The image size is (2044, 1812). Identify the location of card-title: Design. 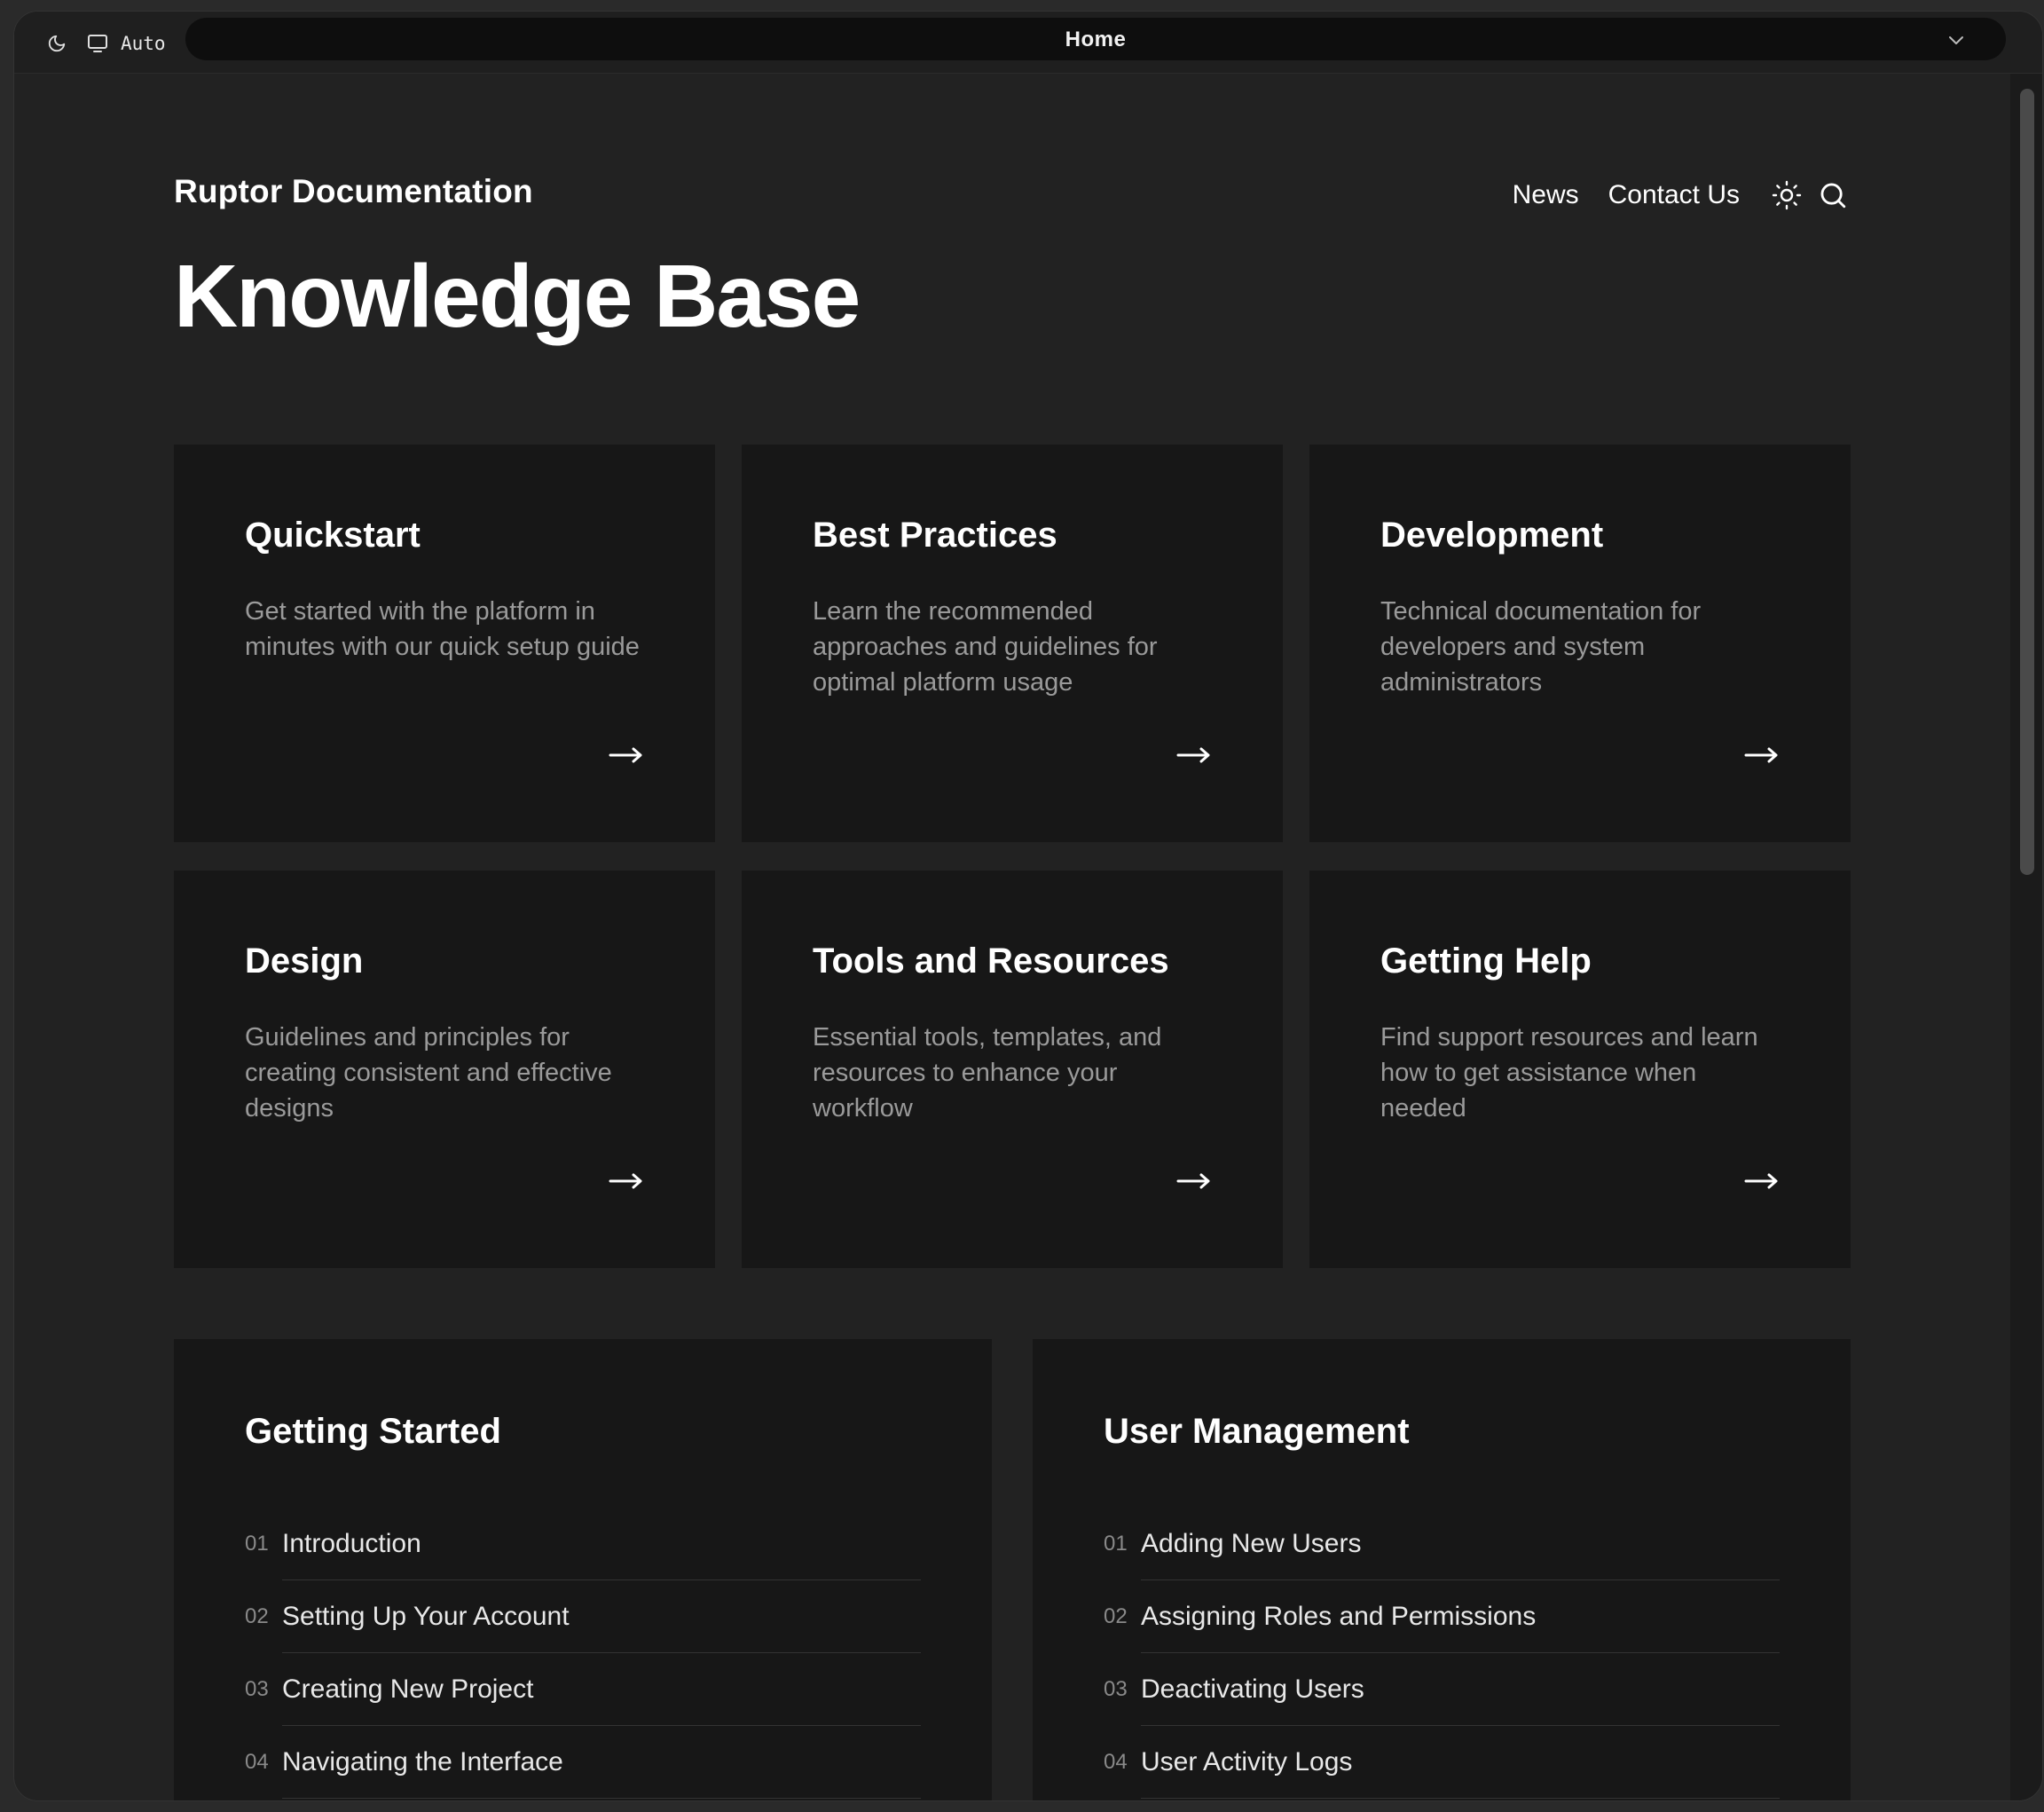
(304, 961).